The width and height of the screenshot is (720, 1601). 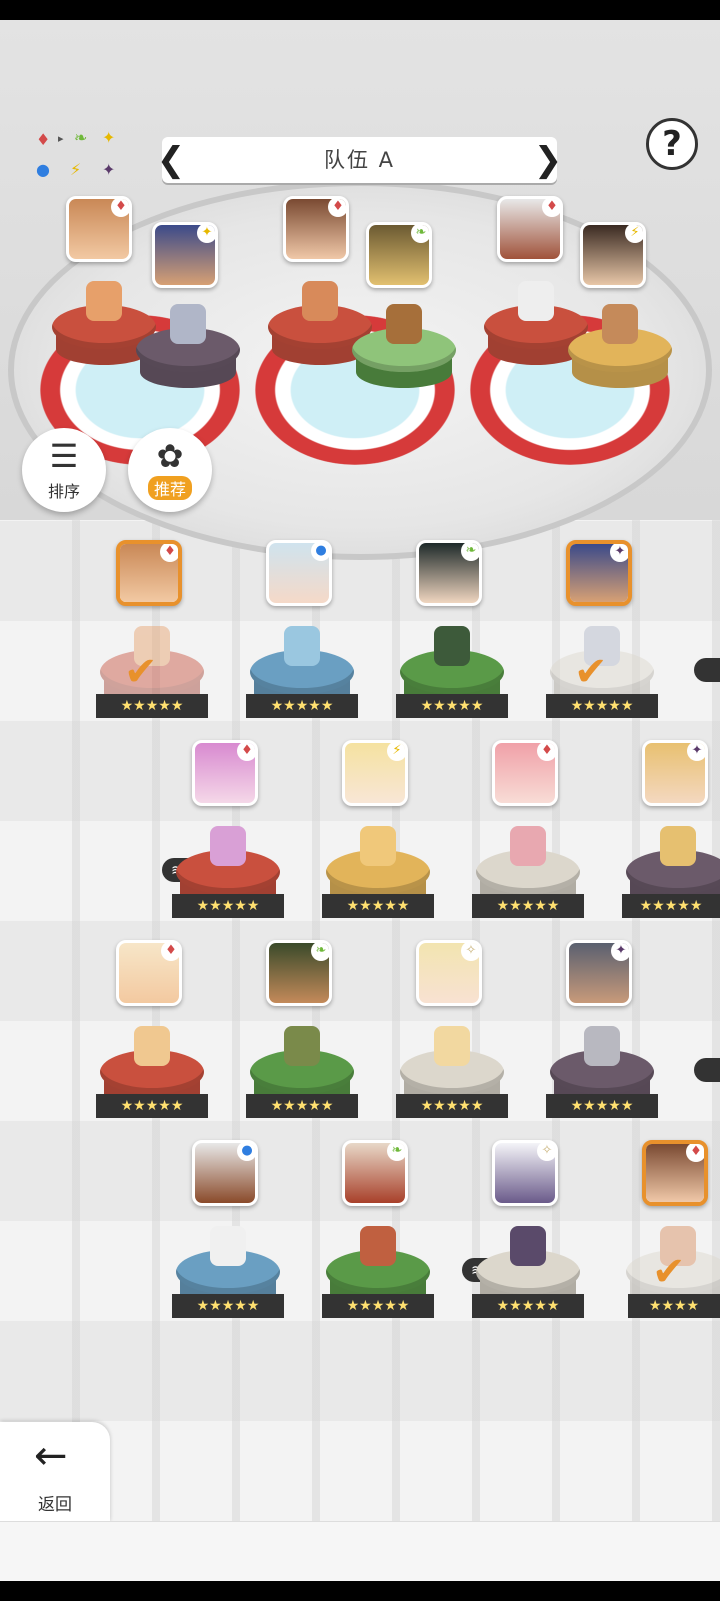 What do you see at coordinates (360, 1551) in the screenshot?
I see `bottom-bar` at bounding box center [360, 1551].